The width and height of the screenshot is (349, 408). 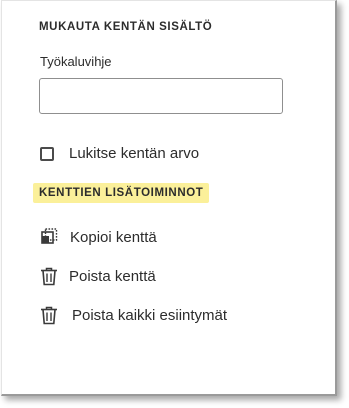 What do you see at coordinates (126, 27) in the screenshot?
I see `customize-field-content-heading: MUKAUTA KENTÄN SISÄLTÖ` at bounding box center [126, 27].